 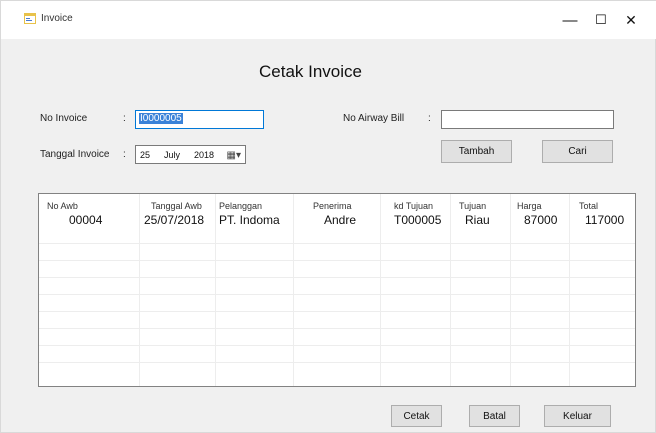 I want to click on column-header-no-awb: No Awb, so click(x=62, y=206).